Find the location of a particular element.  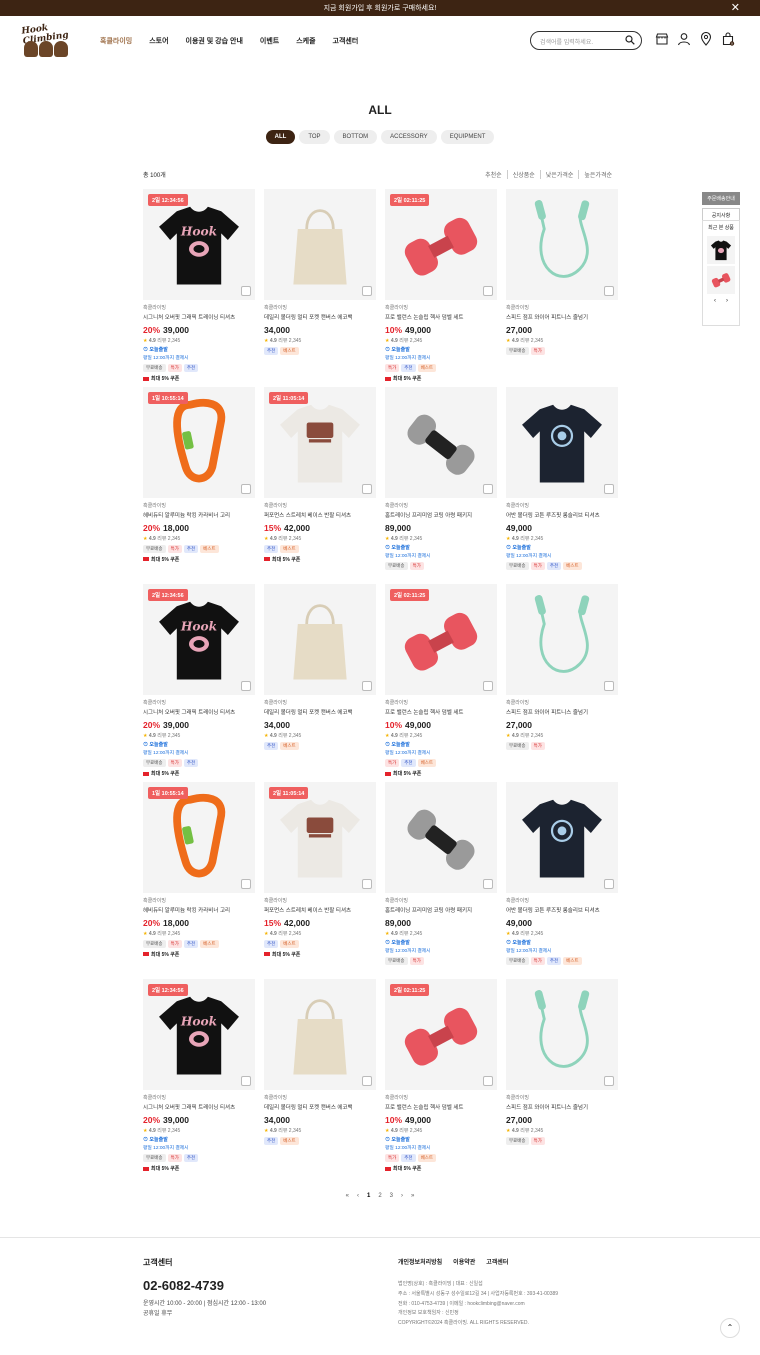

user-icon is located at coordinates (684, 39).